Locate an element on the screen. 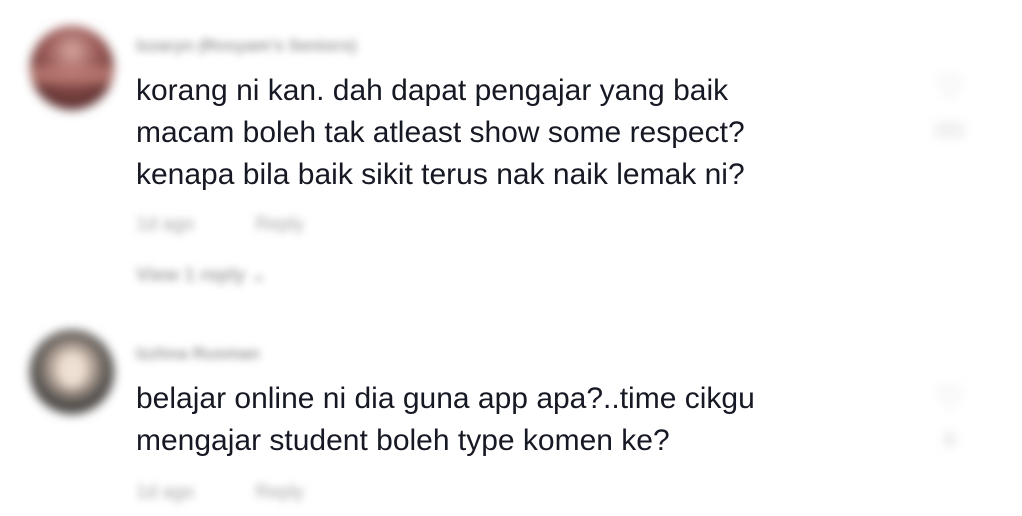 Image resolution: width=1022 pixels, height=516 pixels. comment-username: Izzhna Rusman is located at coordinates (198, 354).